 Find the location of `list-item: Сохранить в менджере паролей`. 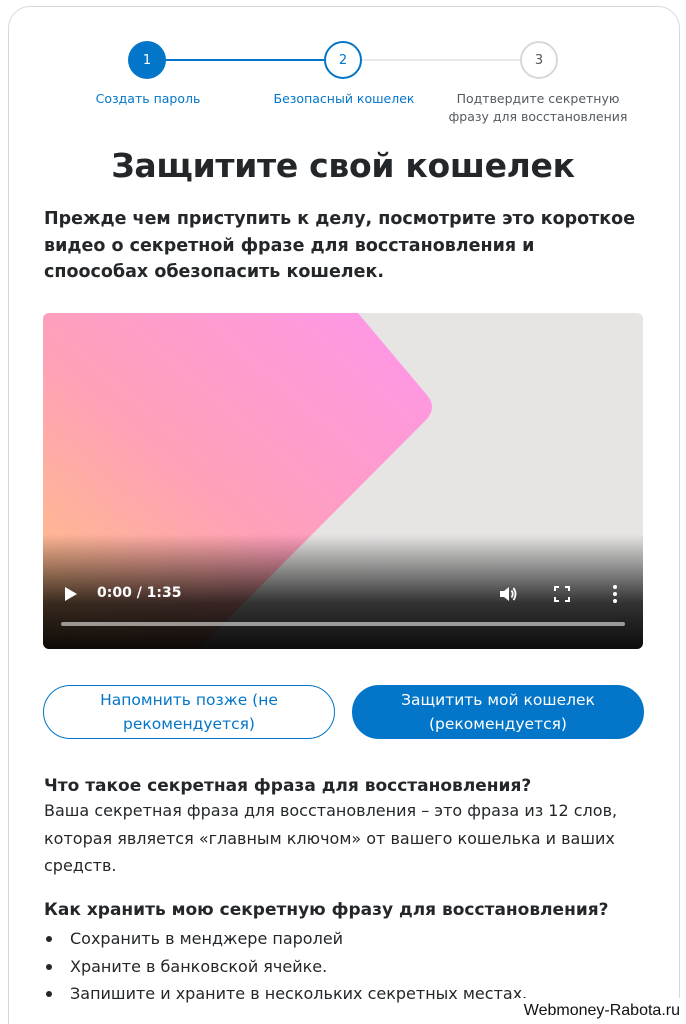

list-item: Сохранить в менджере паролей is located at coordinates (344, 939).